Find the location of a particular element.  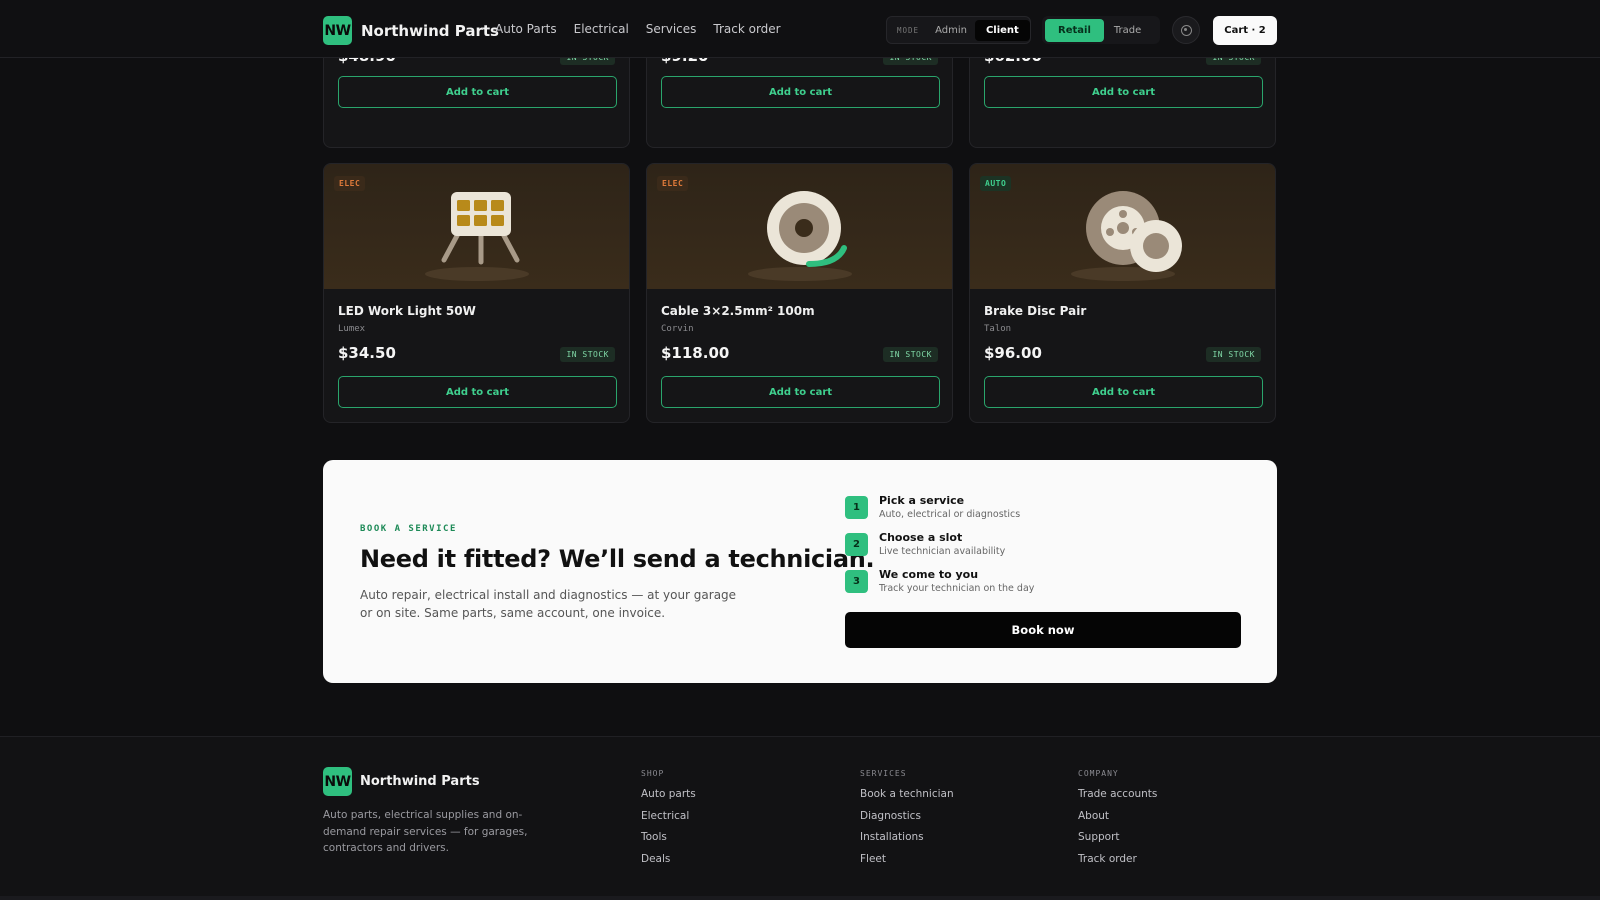

footer-heading: COMPANY is located at coordinates (1098, 773).